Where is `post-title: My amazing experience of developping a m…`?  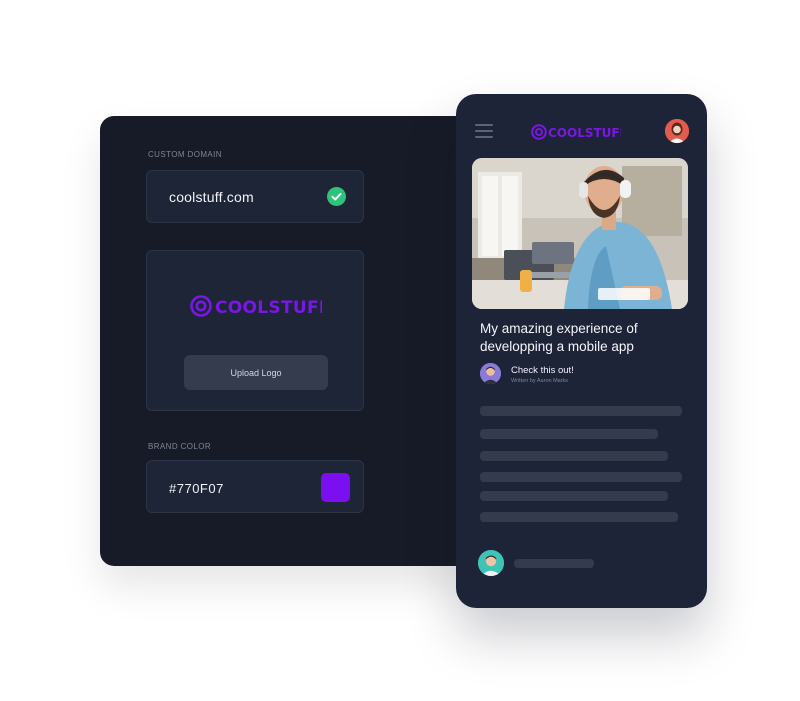
post-title: My amazing experience of developping a m… is located at coordinates (559, 337).